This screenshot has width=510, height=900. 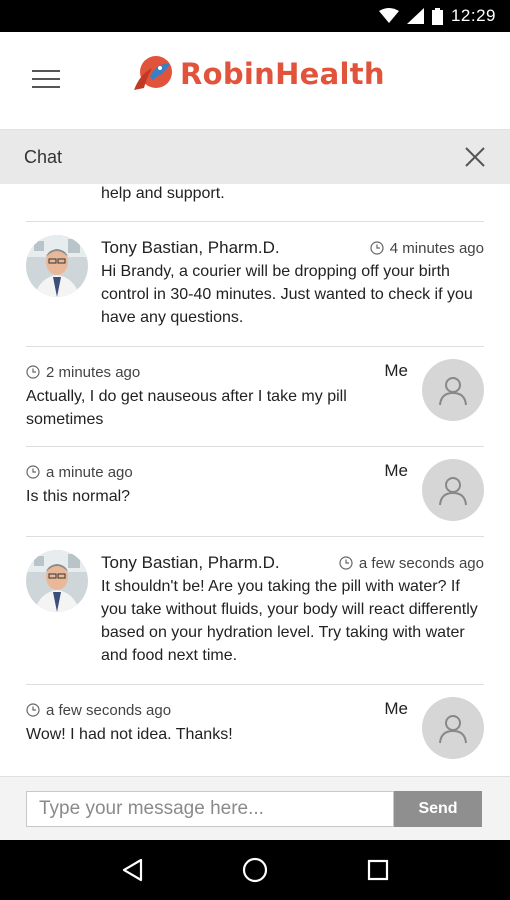 What do you see at coordinates (378, 870) in the screenshot?
I see `recents-icon` at bounding box center [378, 870].